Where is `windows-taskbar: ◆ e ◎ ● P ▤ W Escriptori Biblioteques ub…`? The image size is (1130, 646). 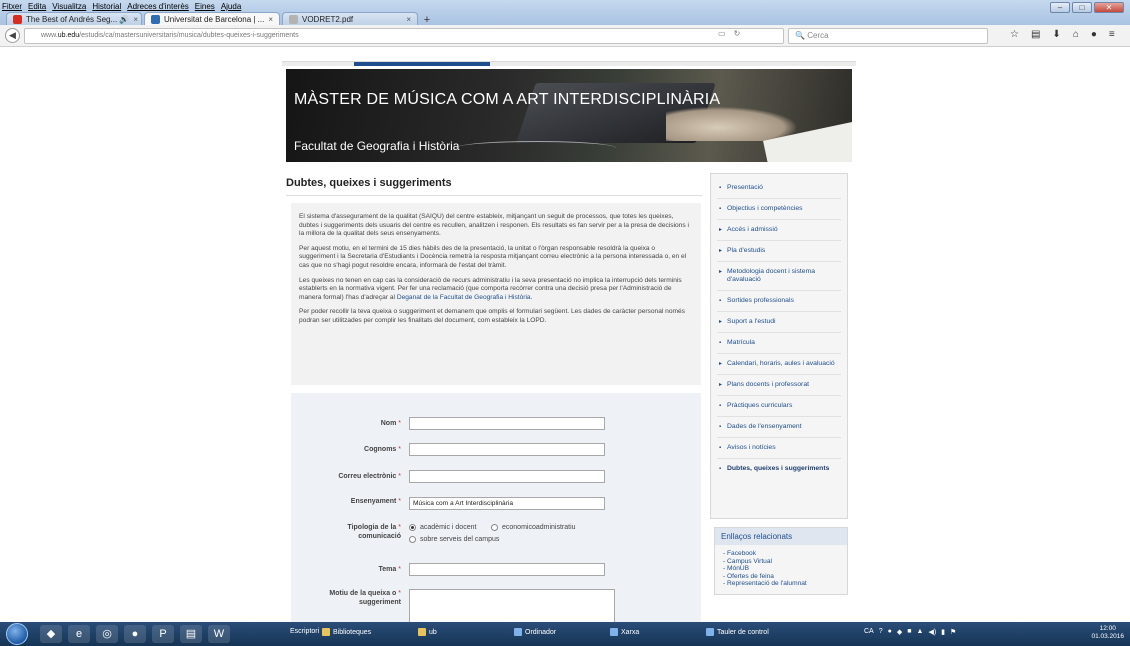
windows-taskbar: ◆ e ◎ ● P ▤ W Escriptori Biblioteques ub… is located at coordinates (565, 634).